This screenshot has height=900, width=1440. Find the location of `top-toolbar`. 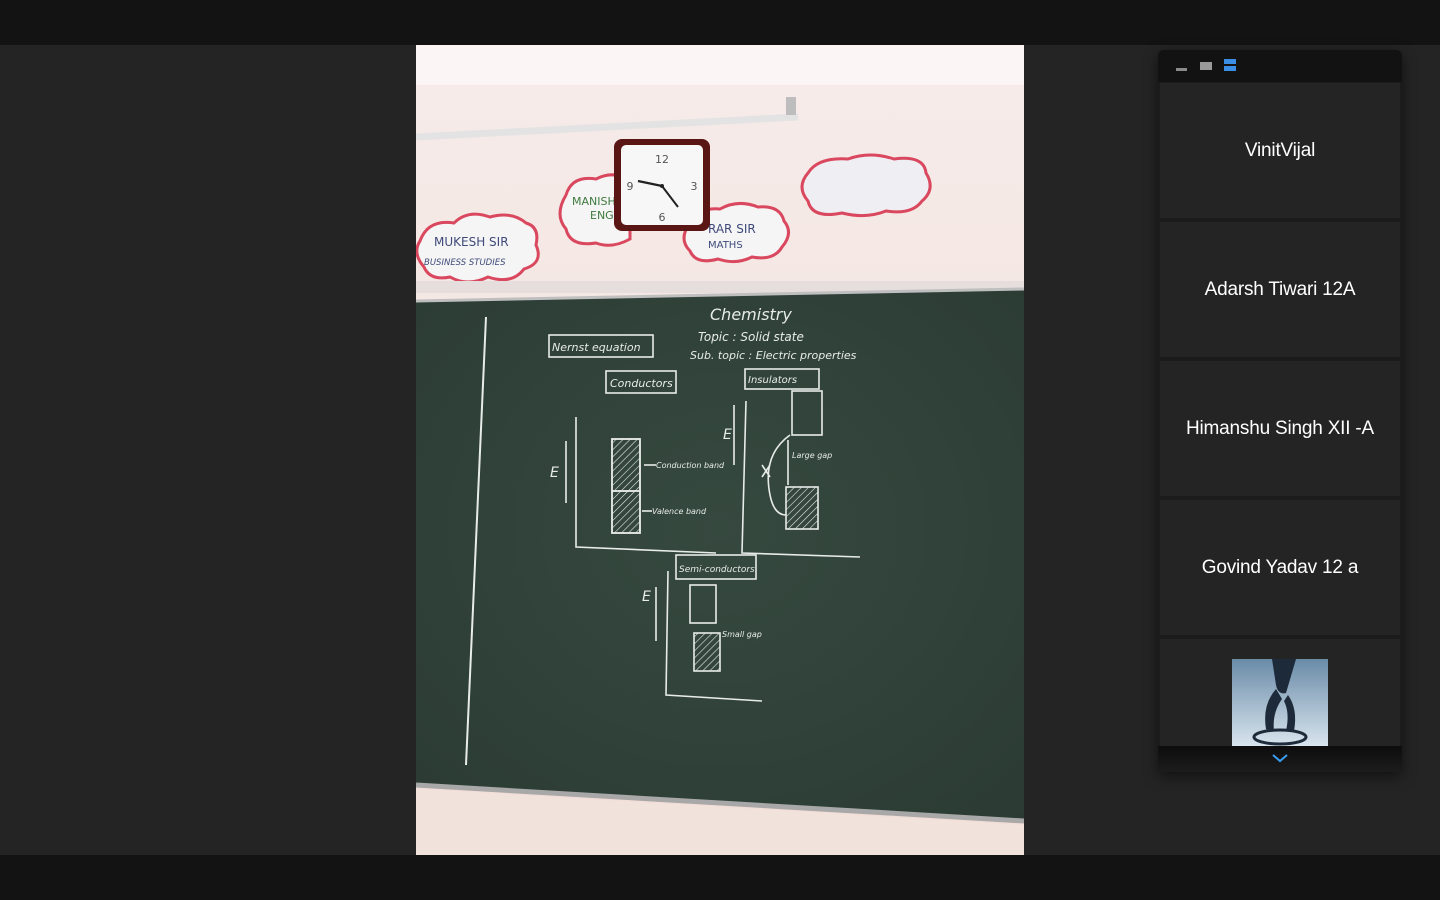

top-toolbar is located at coordinates (720, 22).